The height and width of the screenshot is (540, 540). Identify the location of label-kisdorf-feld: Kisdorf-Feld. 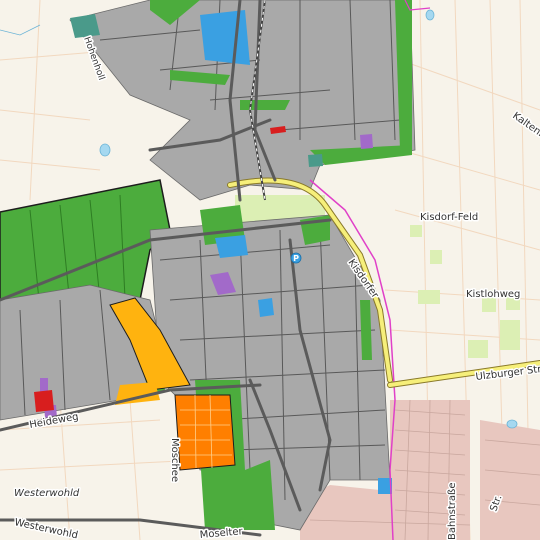
(449, 217).